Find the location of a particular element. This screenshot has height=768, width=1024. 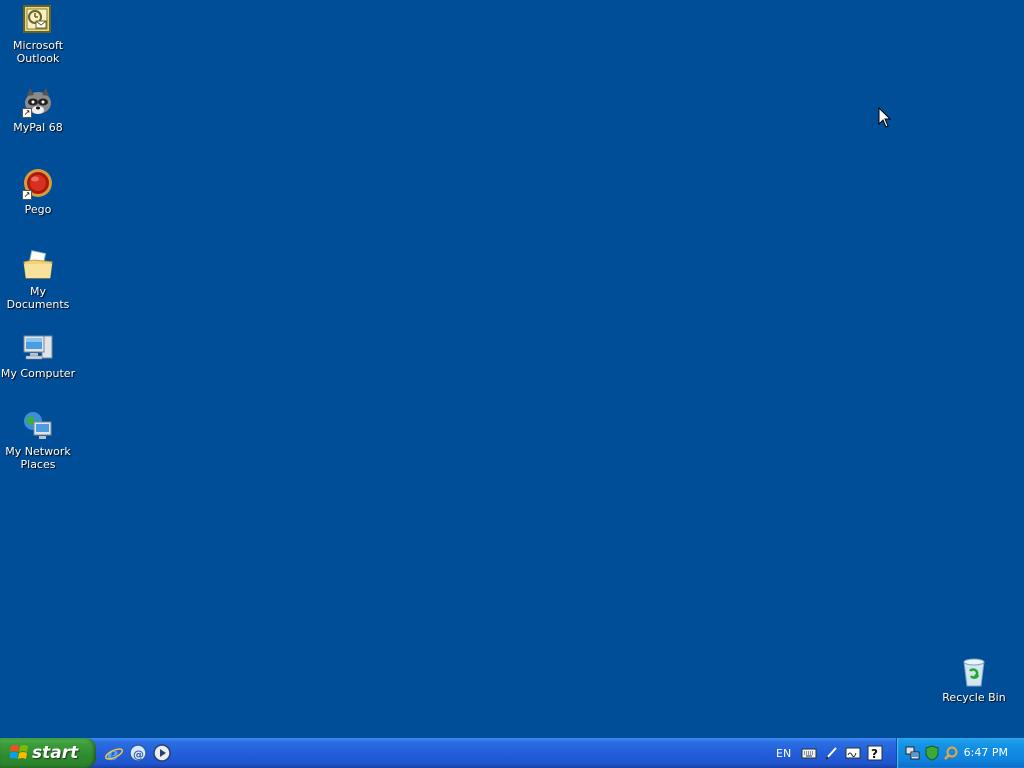

help-icon: ? is located at coordinates (875, 753).